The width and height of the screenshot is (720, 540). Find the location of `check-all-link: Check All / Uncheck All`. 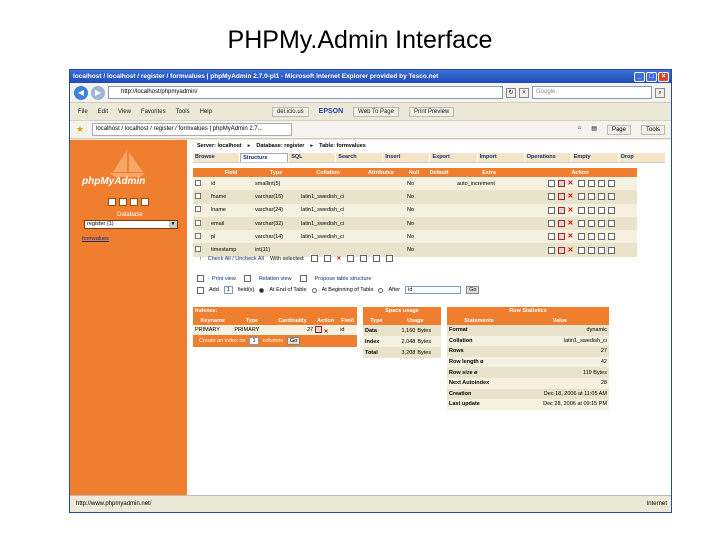

check-all-link: Check All / Uncheck All is located at coordinates (236, 259).